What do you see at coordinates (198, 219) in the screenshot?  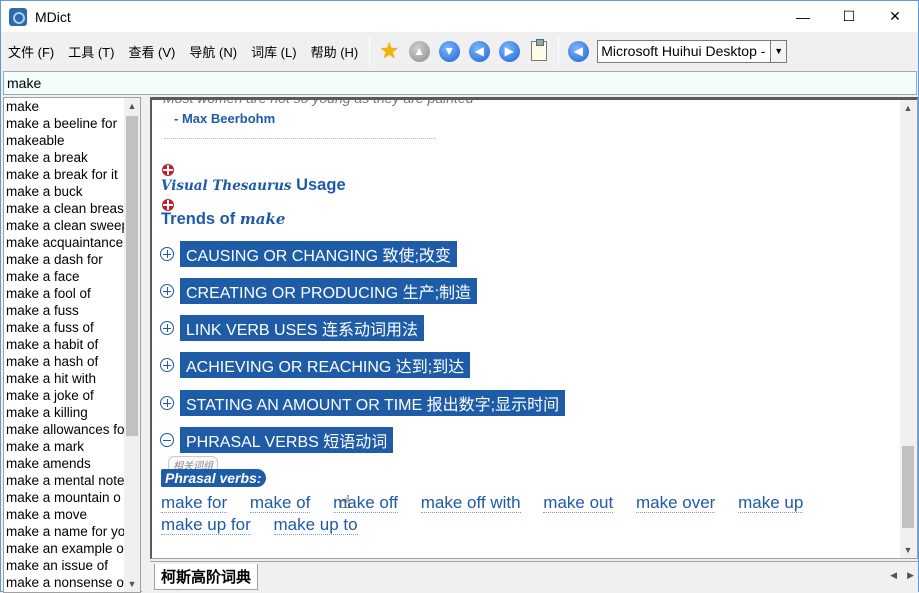 I see `trends-prefix: Trends of` at bounding box center [198, 219].